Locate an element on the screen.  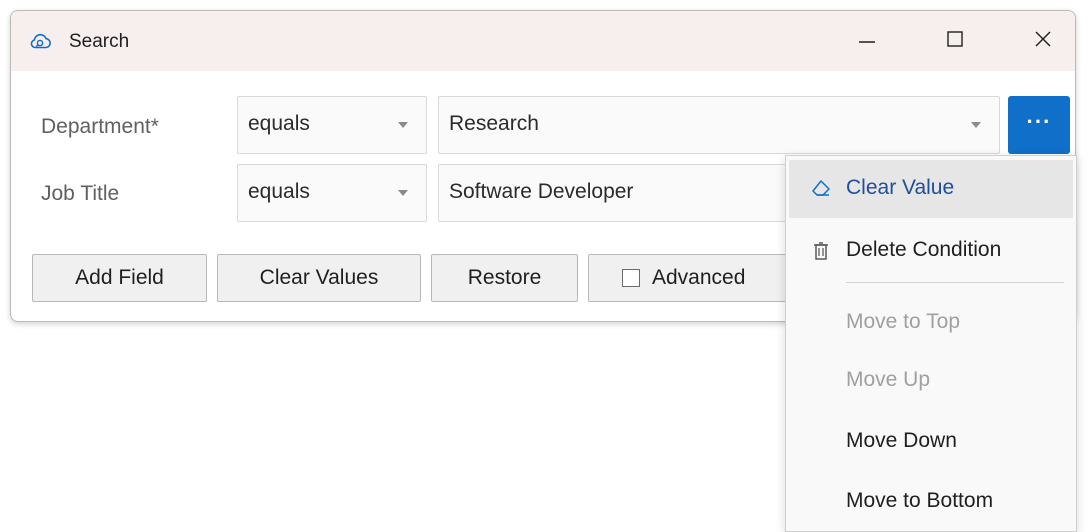
advanced-toggle: Advanced is located at coordinates (688, 278).